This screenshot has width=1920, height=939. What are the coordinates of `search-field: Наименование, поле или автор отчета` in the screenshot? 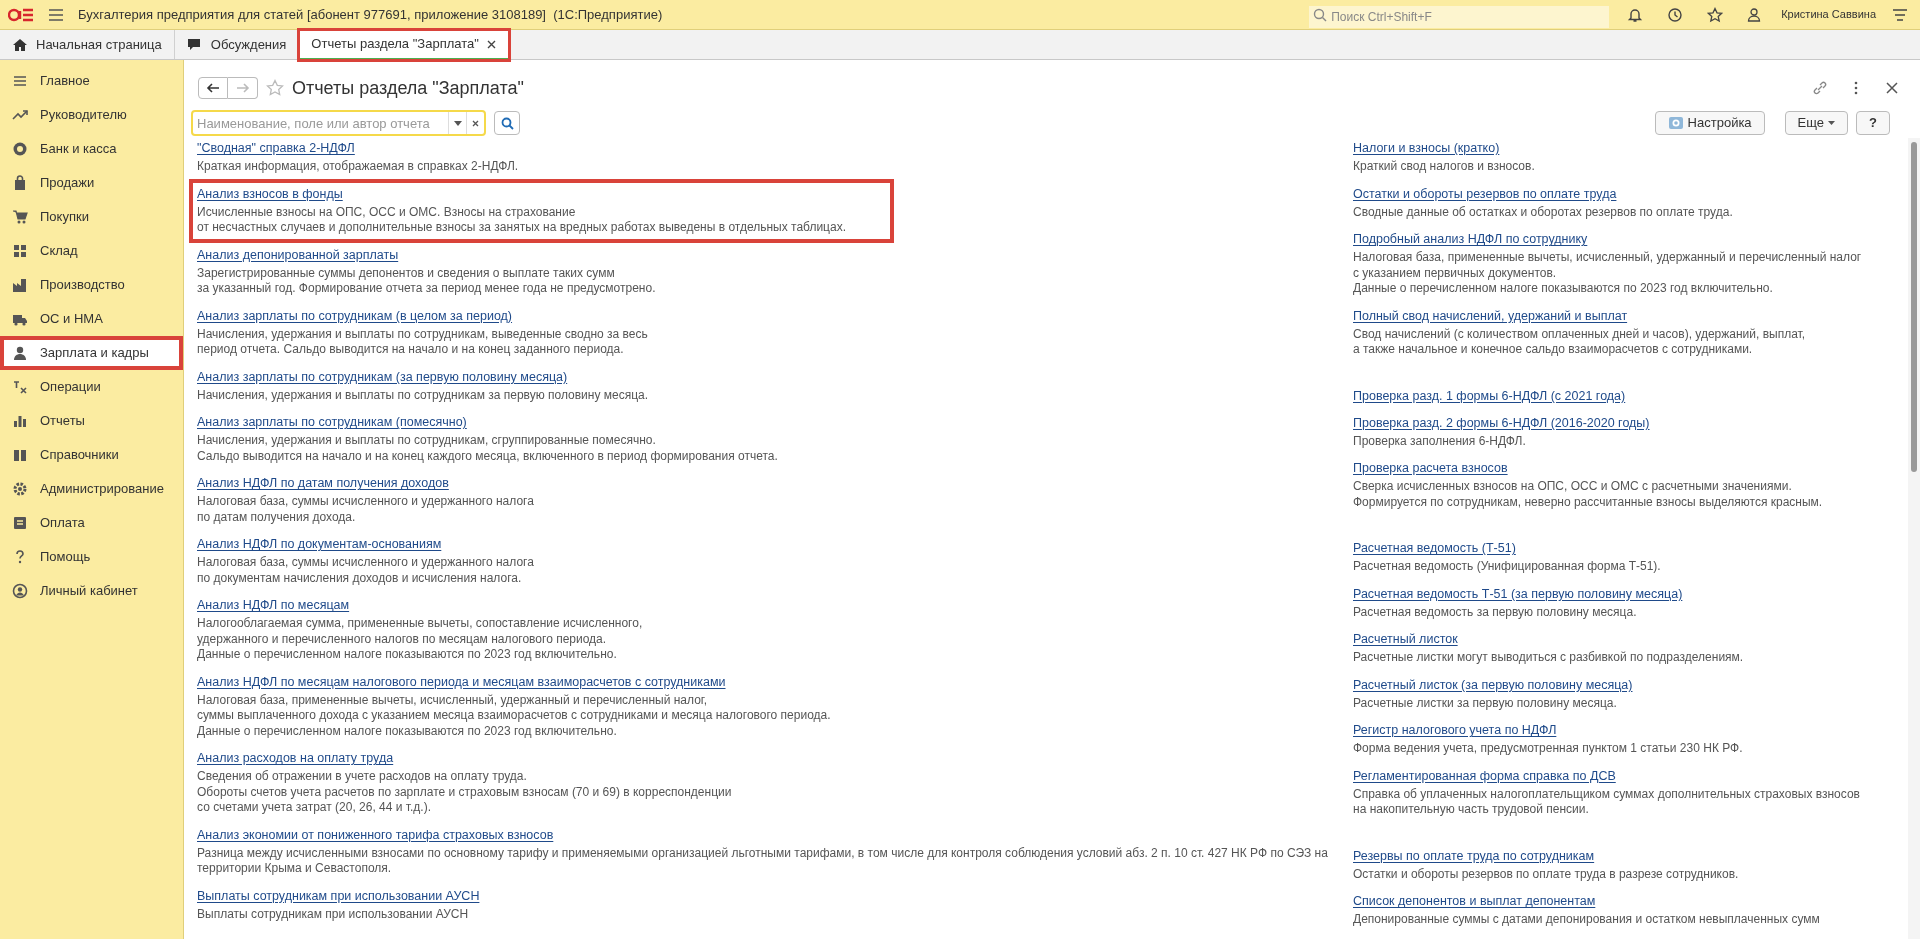 It's located at (338, 123).